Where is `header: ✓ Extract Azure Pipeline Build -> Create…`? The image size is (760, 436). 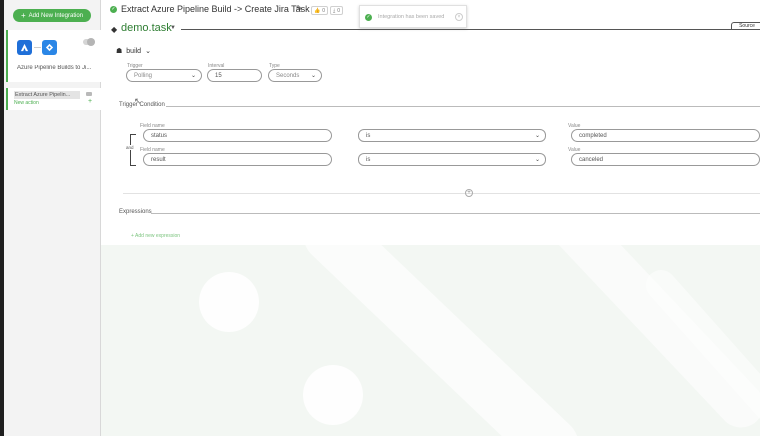 header: ✓ Extract Azure Pipeline Build -> Create… is located at coordinates (430, 20).